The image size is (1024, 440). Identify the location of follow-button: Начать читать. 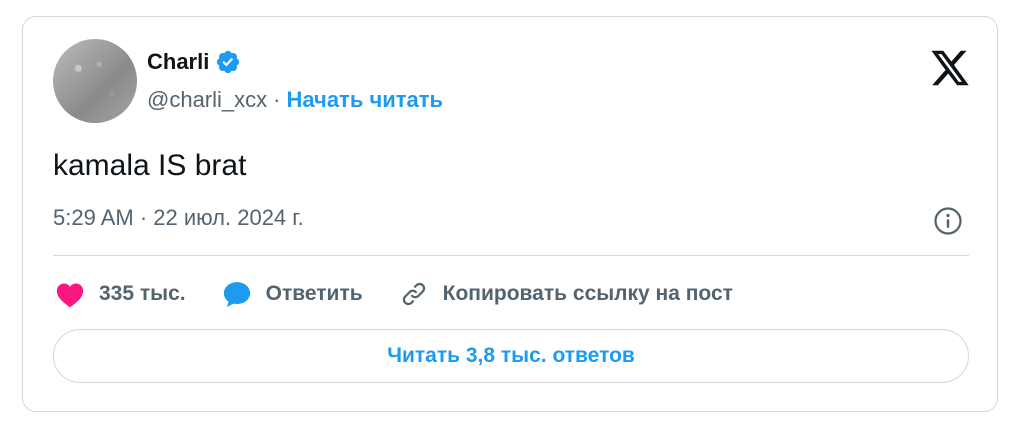
(364, 100).